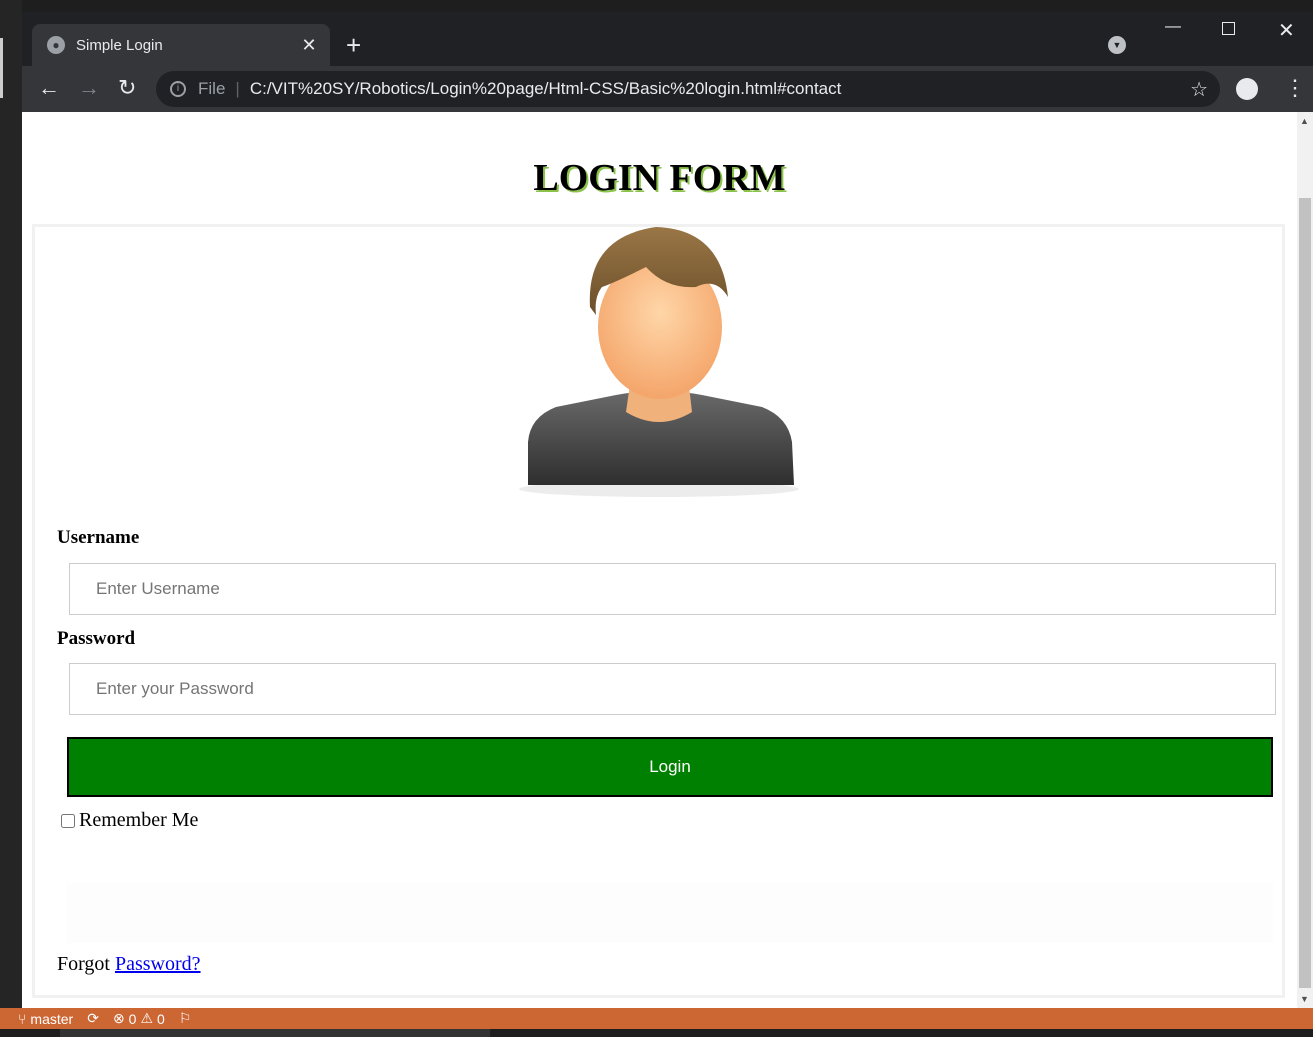 The image size is (1313, 1037). Describe the element at coordinates (1304, 121) in the screenshot. I see `scroll-up-icon: ▲` at that location.